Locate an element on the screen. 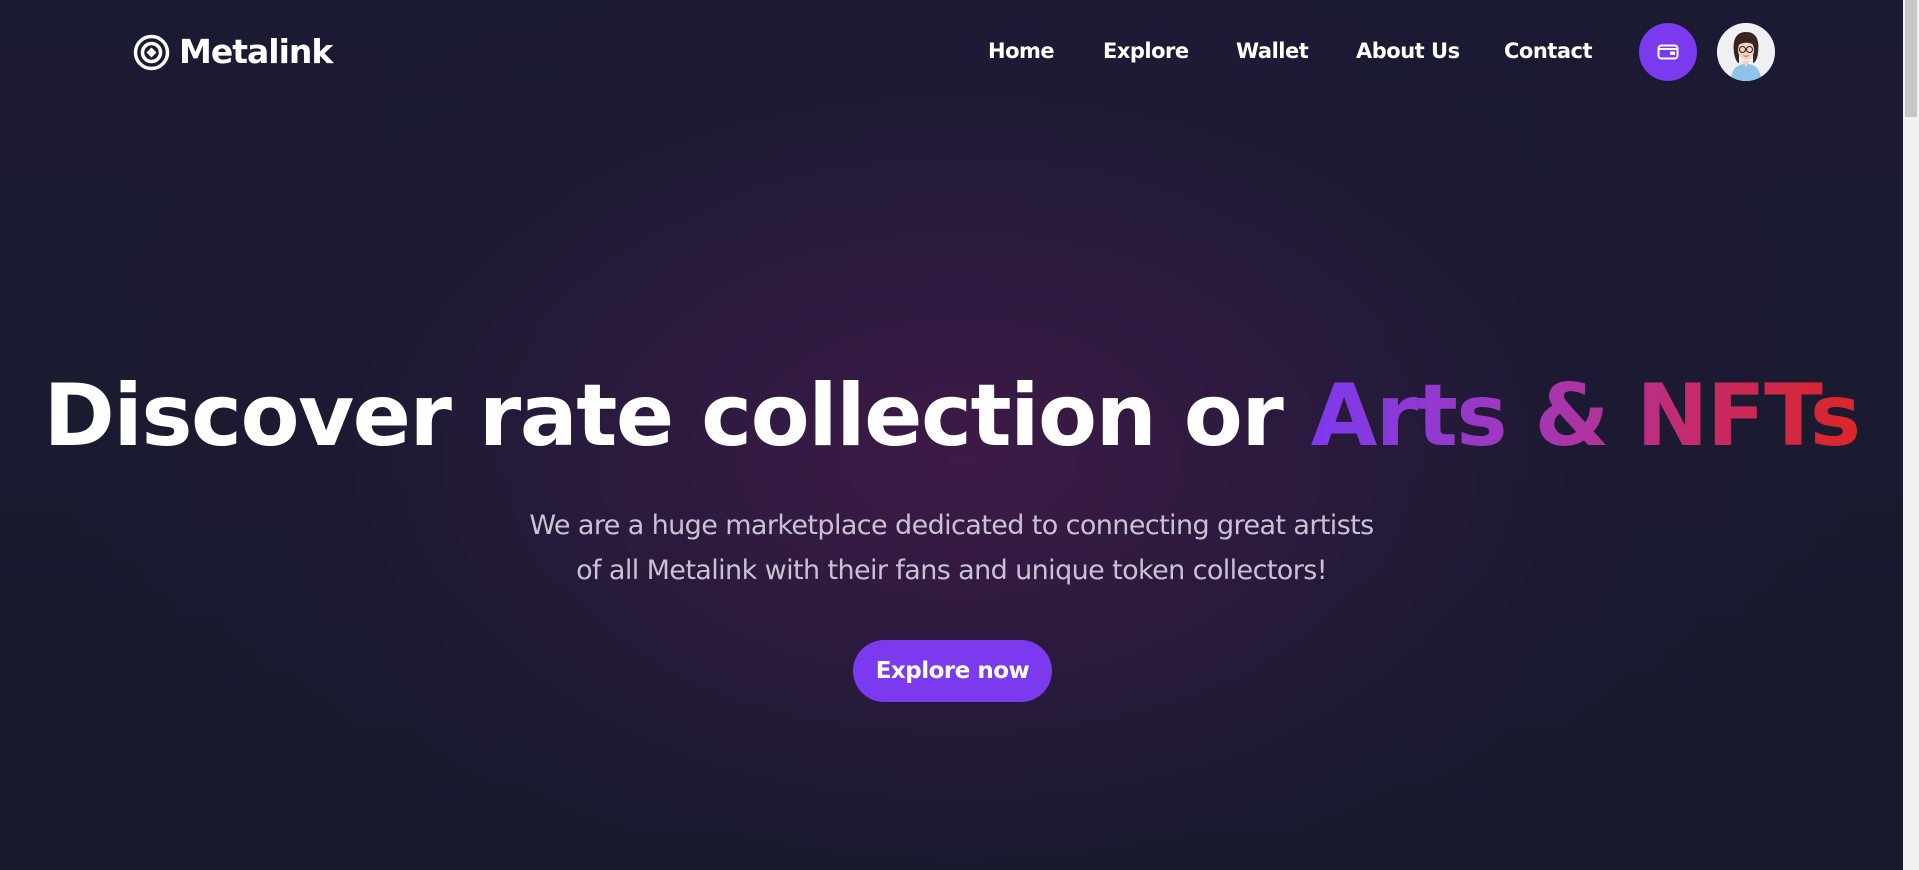 The width and height of the screenshot is (1919, 870). brand-logo: Metalink is located at coordinates (233, 51).